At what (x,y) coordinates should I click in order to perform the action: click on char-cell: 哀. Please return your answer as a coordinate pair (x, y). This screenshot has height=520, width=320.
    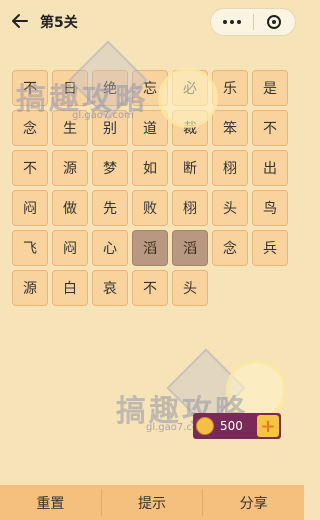
    Looking at the image, I should click on (110, 288).